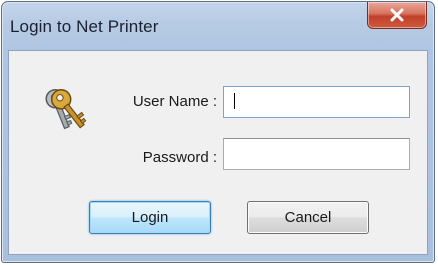 The width and height of the screenshot is (438, 265). Describe the element at coordinates (179, 157) in the screenshot. I see `password-label: Password :` at that location.